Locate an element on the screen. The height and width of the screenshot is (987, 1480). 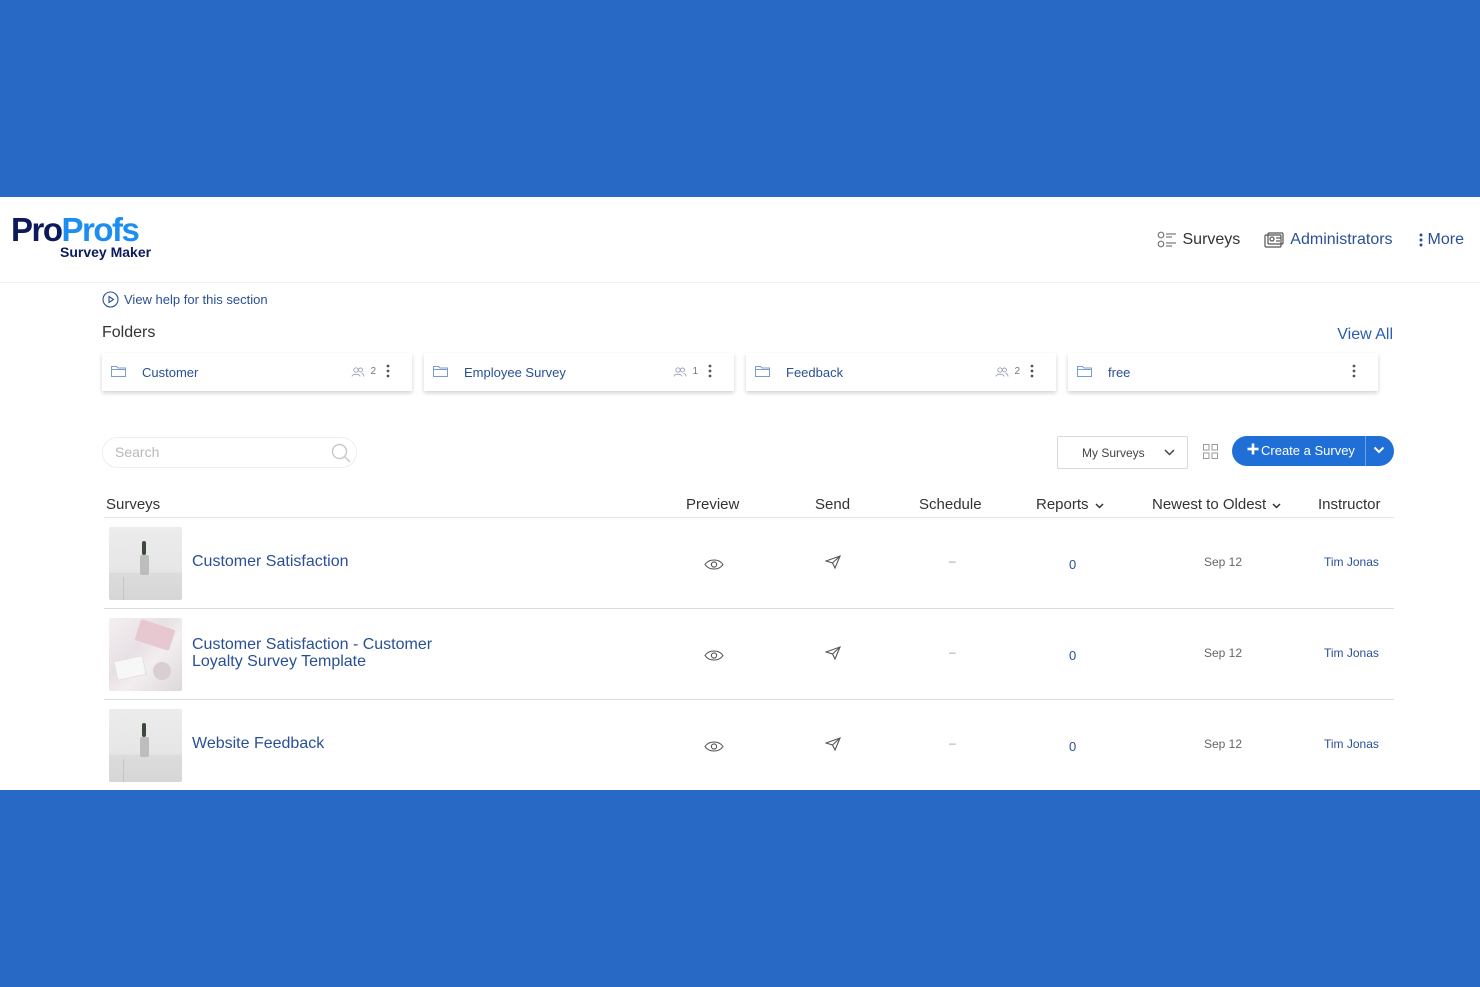
main-nav: Surveys Administrators More is located at coordinates (1298, 240).